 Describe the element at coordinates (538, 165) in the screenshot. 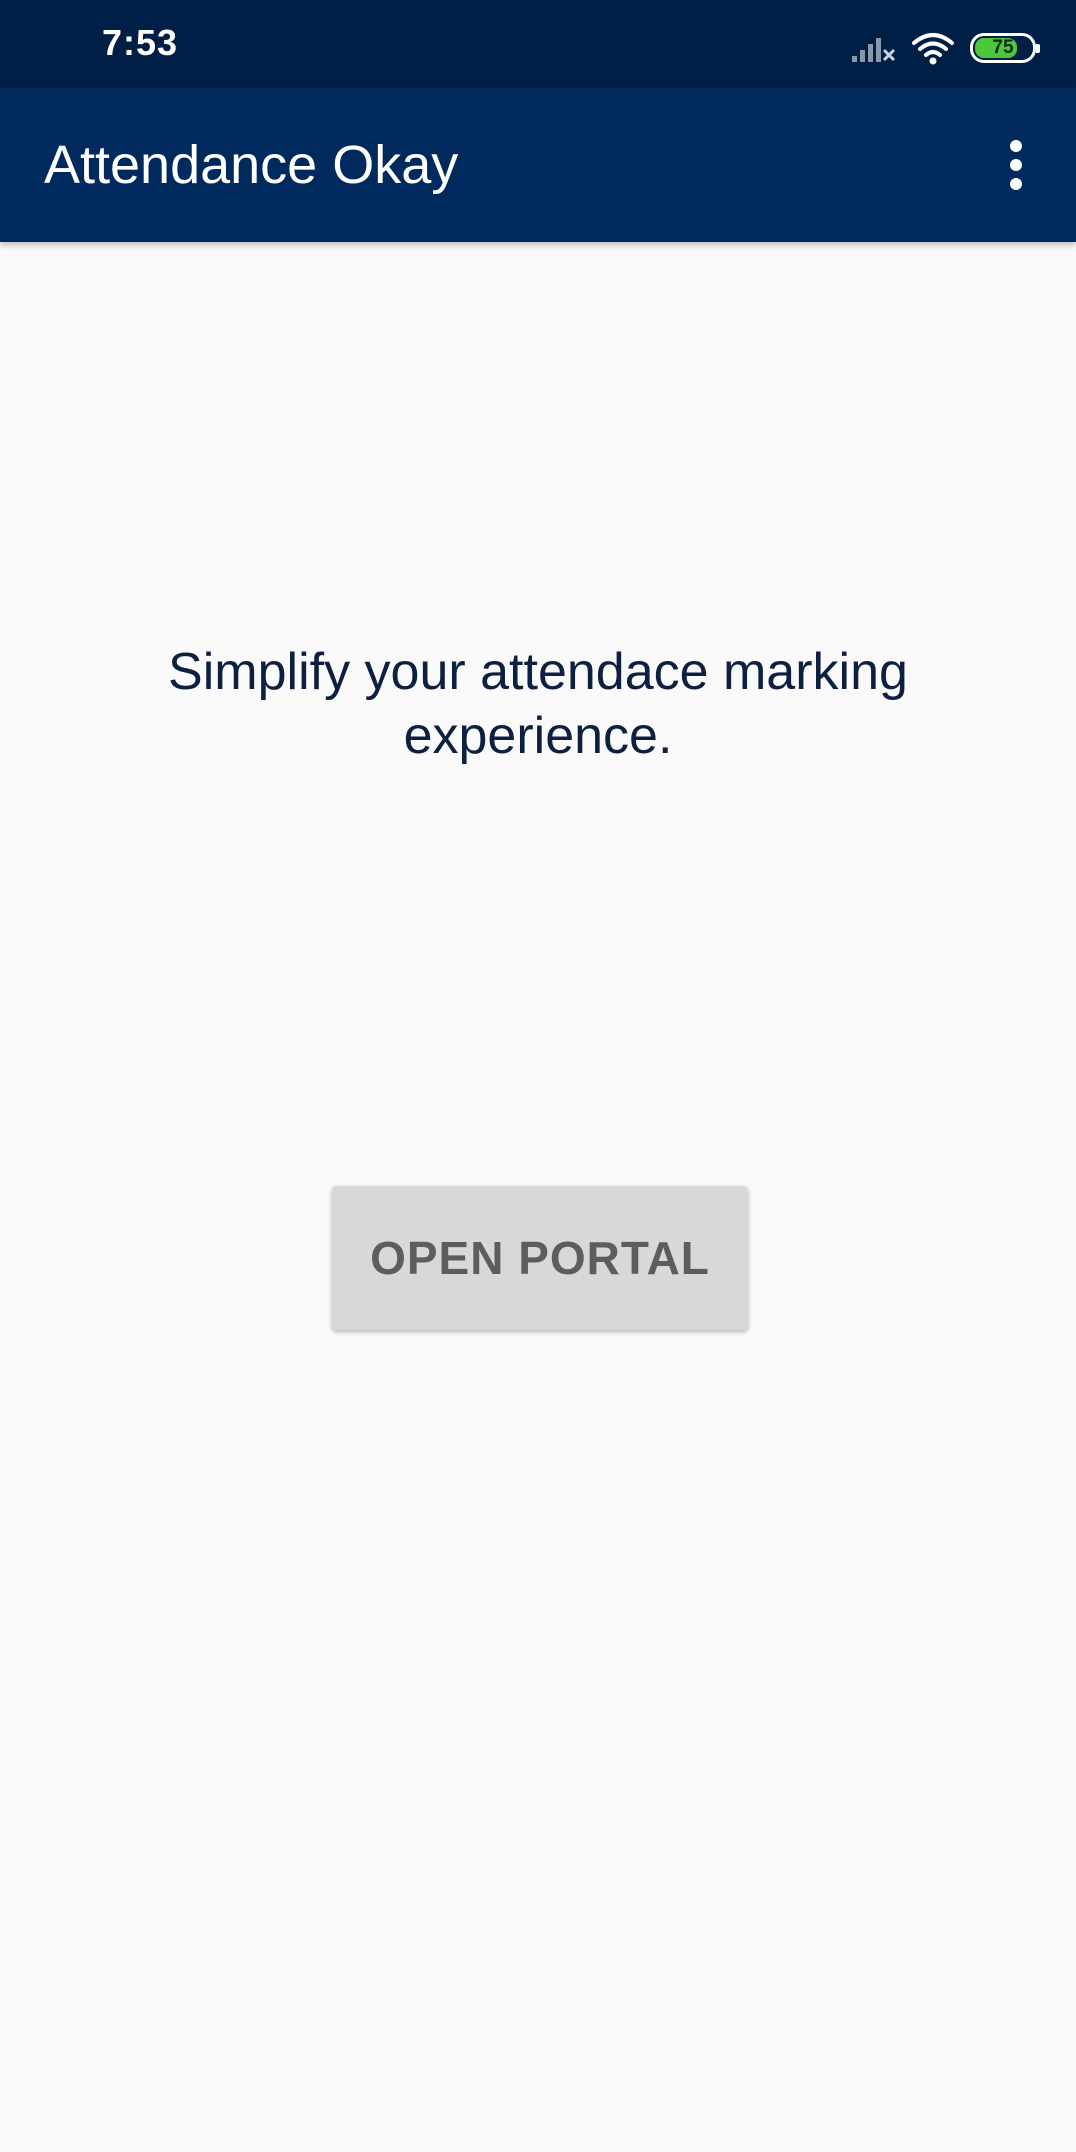

I see `app-bar: Attendance Okay` at that location.